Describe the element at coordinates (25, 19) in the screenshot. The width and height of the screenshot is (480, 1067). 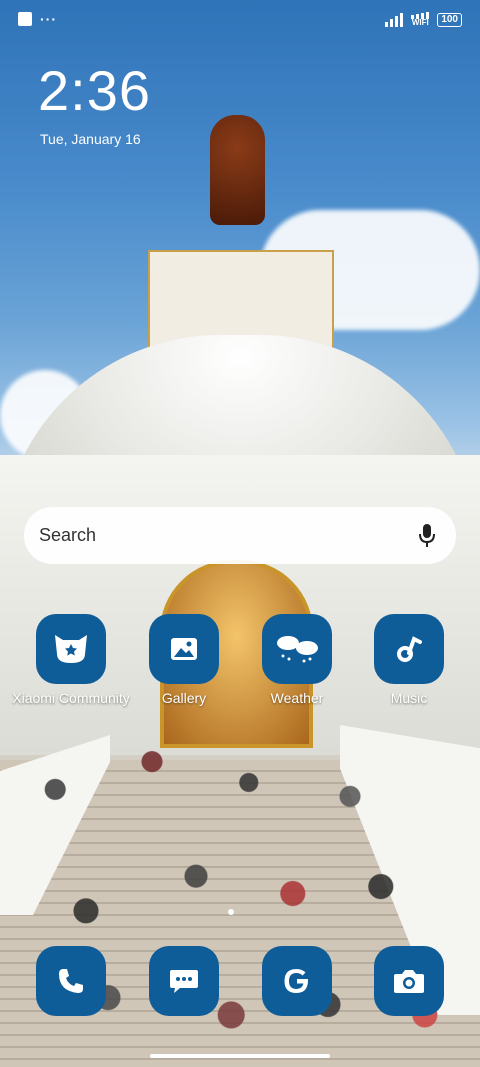
I see `notification-icon` at that location.